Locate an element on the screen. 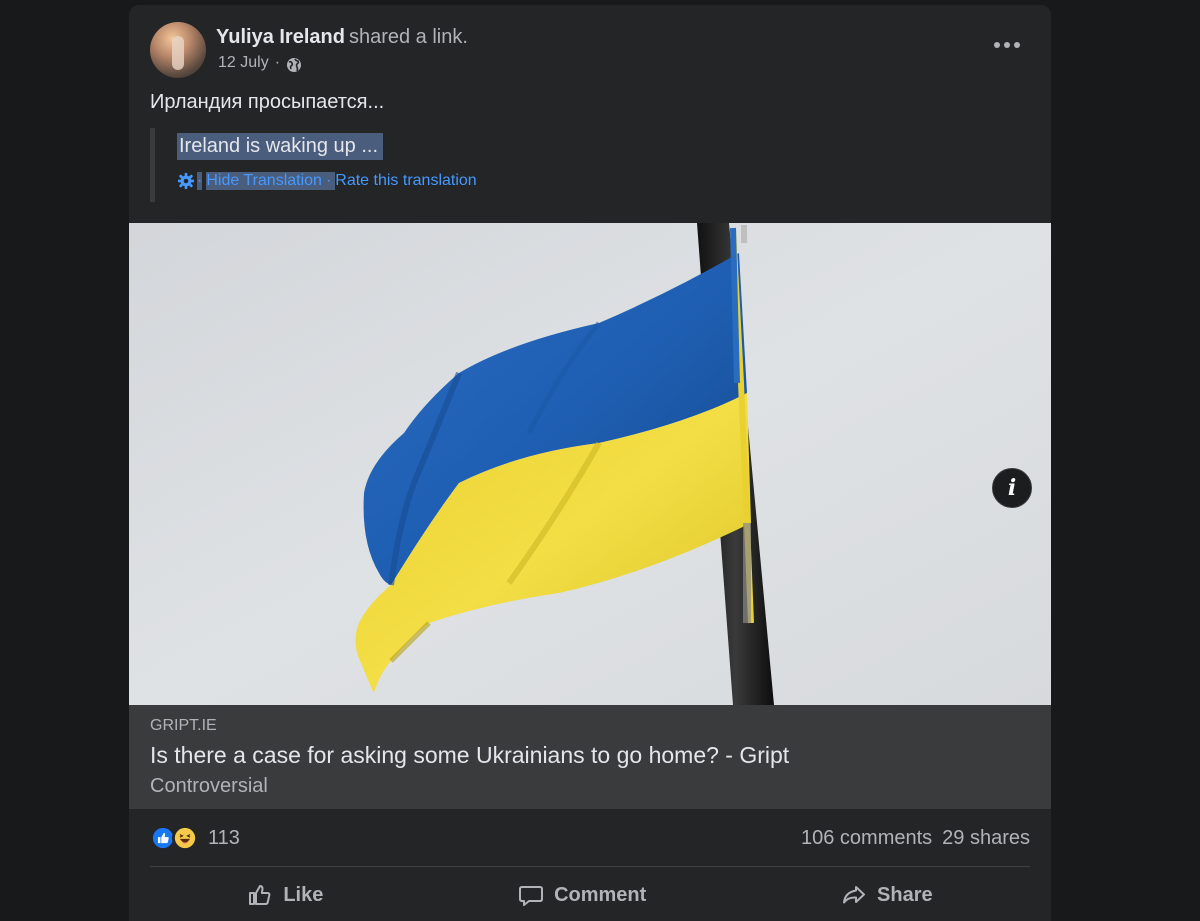  gear-icon is located at coordinates (186, 181).